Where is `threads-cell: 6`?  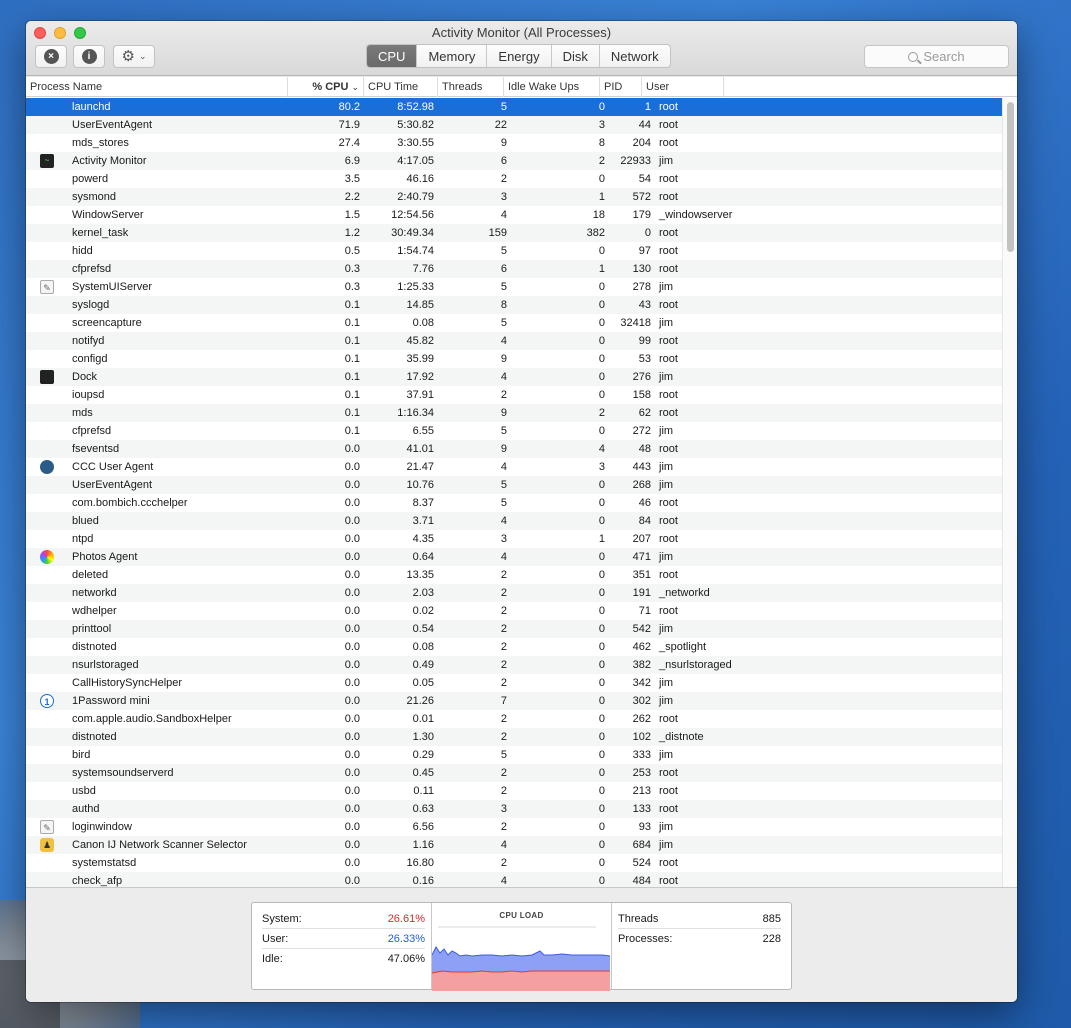
threads-cell: 6 is located at coordinates (503, 161).